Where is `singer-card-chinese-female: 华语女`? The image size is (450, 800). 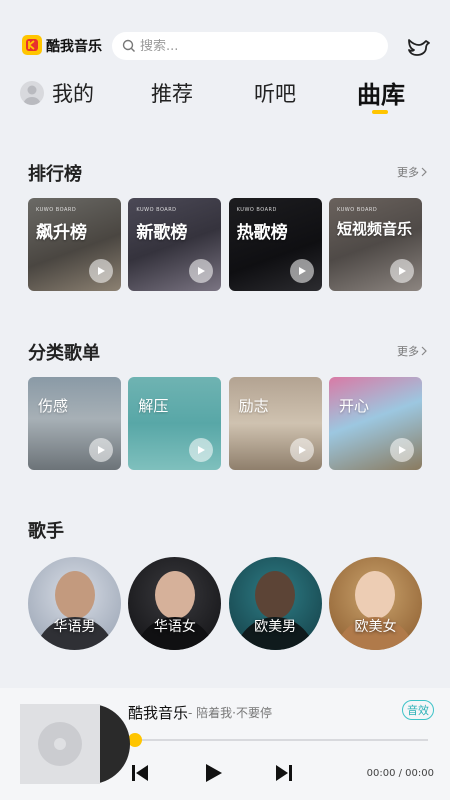 singer-card-chinese-female: 华语女 is located at coordinates (175, 603).